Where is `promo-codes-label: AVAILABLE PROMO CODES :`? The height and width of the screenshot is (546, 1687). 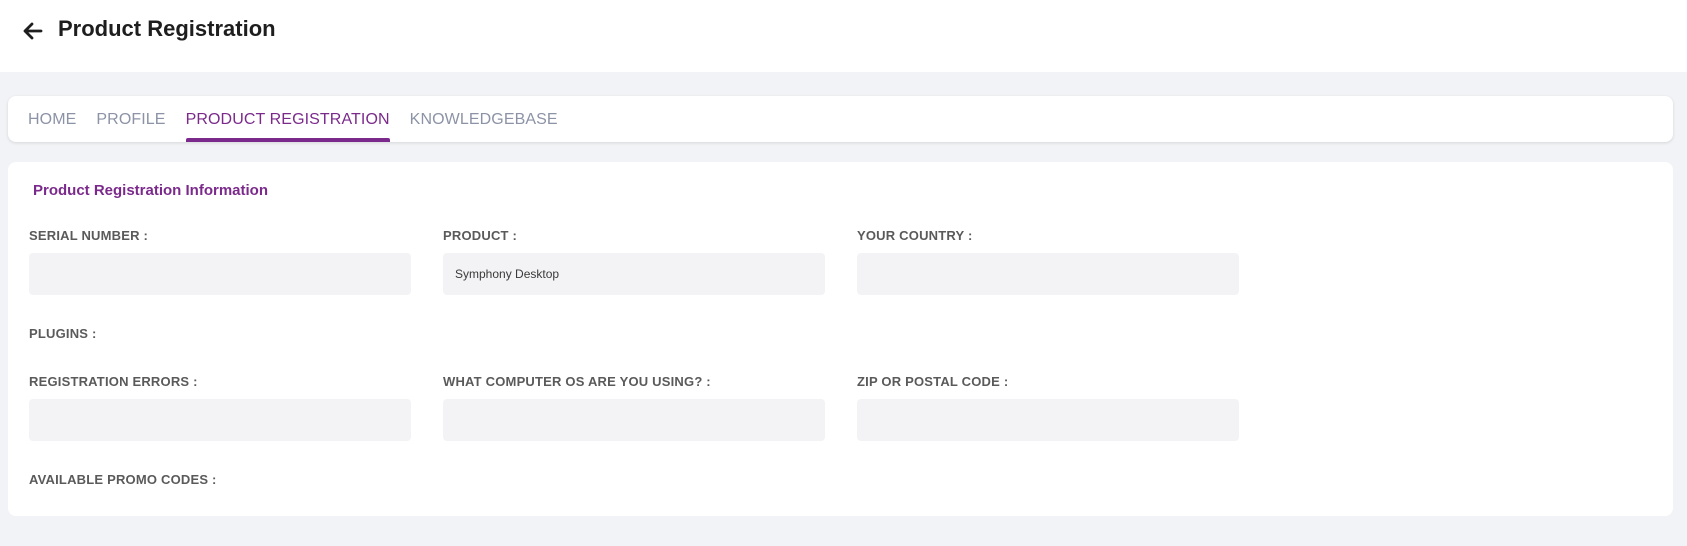 promo-codes-label: AVAILABLE PROMO CODES : is located at coordinates (123, 479).